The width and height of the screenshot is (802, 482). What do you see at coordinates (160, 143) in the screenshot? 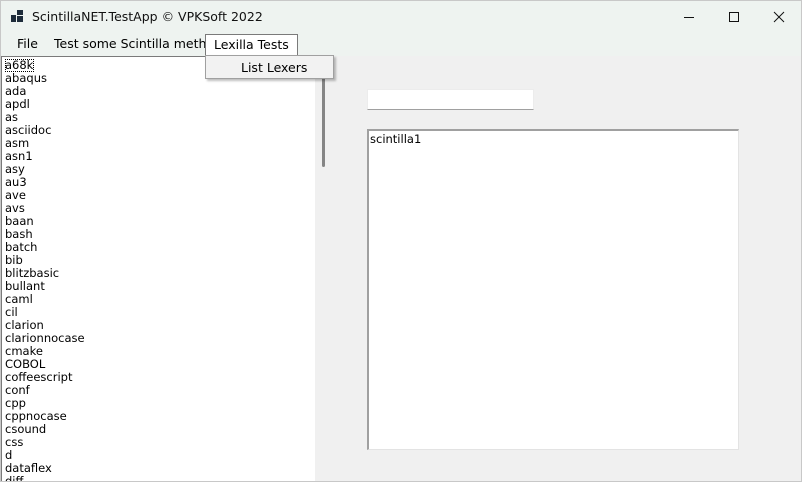
I see `lexer-list-item: asm` at bounding box center [160, 143].